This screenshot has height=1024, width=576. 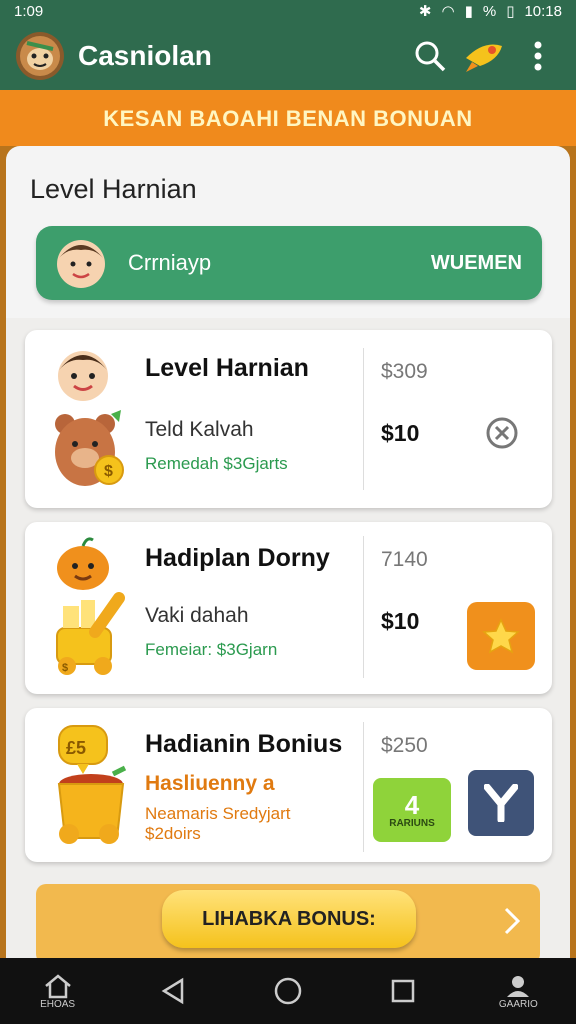 What do you see at coordinates (91, 782) in the screenshot?
I see `gold-pot-icon: £5` at bounding box center [91, 782].